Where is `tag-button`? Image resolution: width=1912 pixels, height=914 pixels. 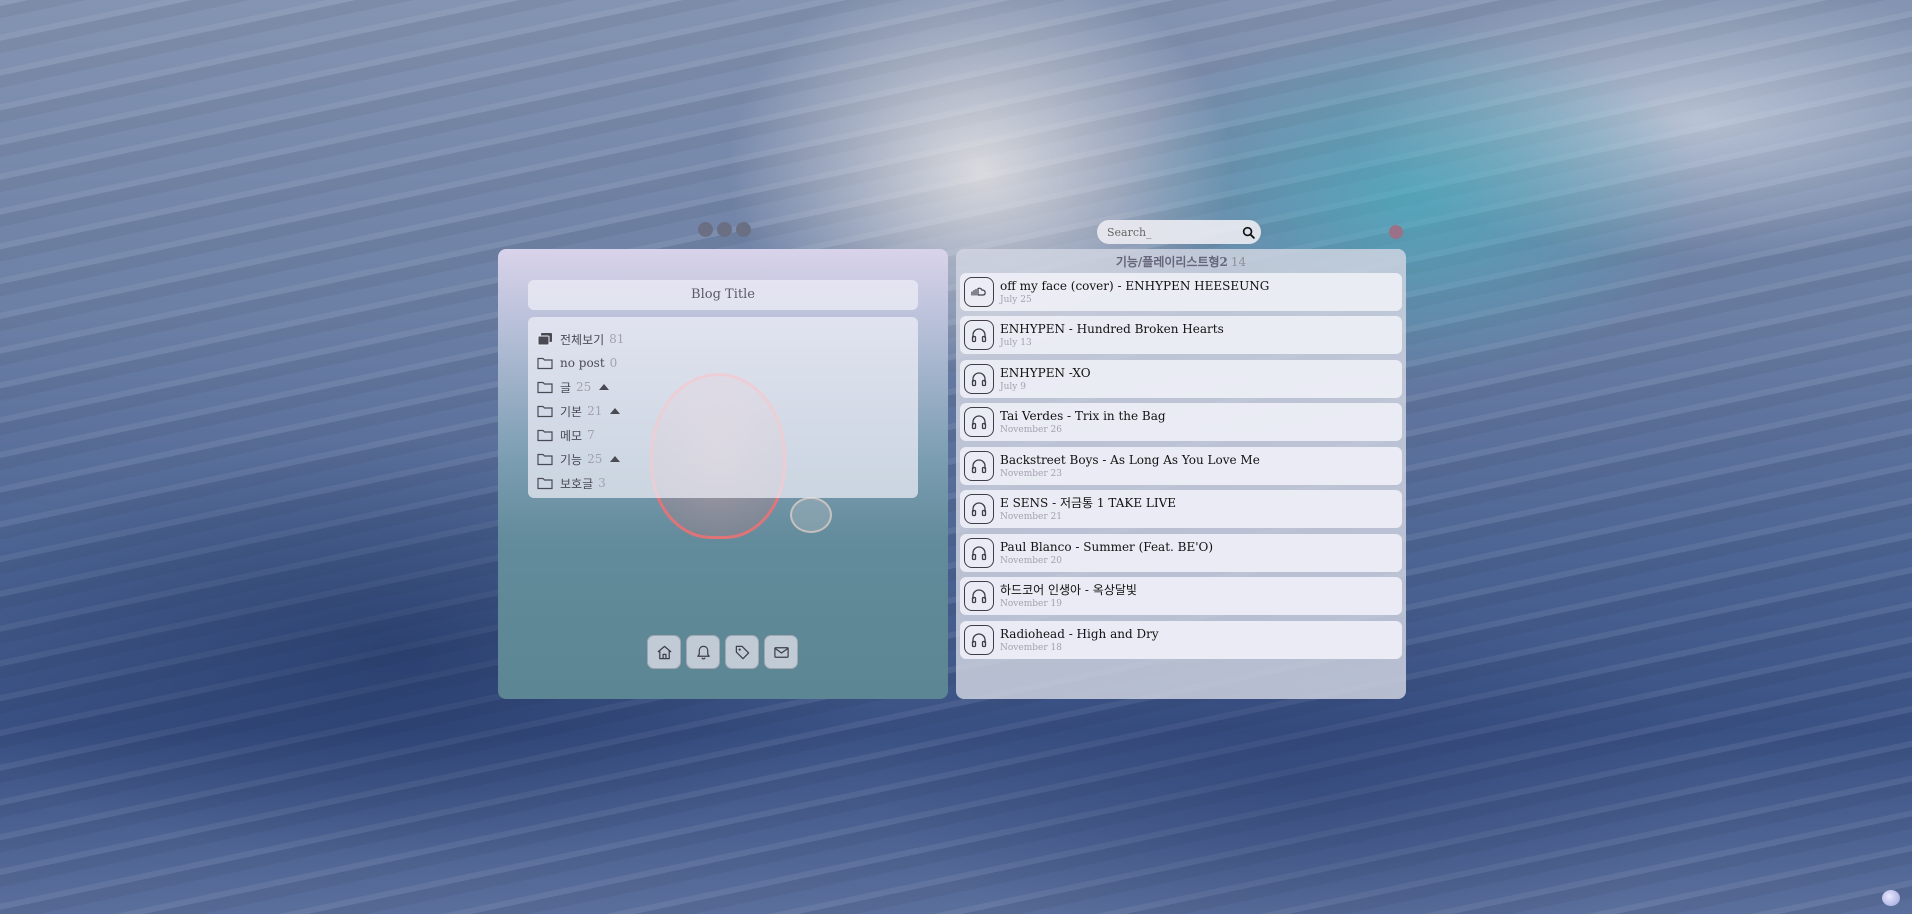
tag-button is located at coordinates (742, 652).